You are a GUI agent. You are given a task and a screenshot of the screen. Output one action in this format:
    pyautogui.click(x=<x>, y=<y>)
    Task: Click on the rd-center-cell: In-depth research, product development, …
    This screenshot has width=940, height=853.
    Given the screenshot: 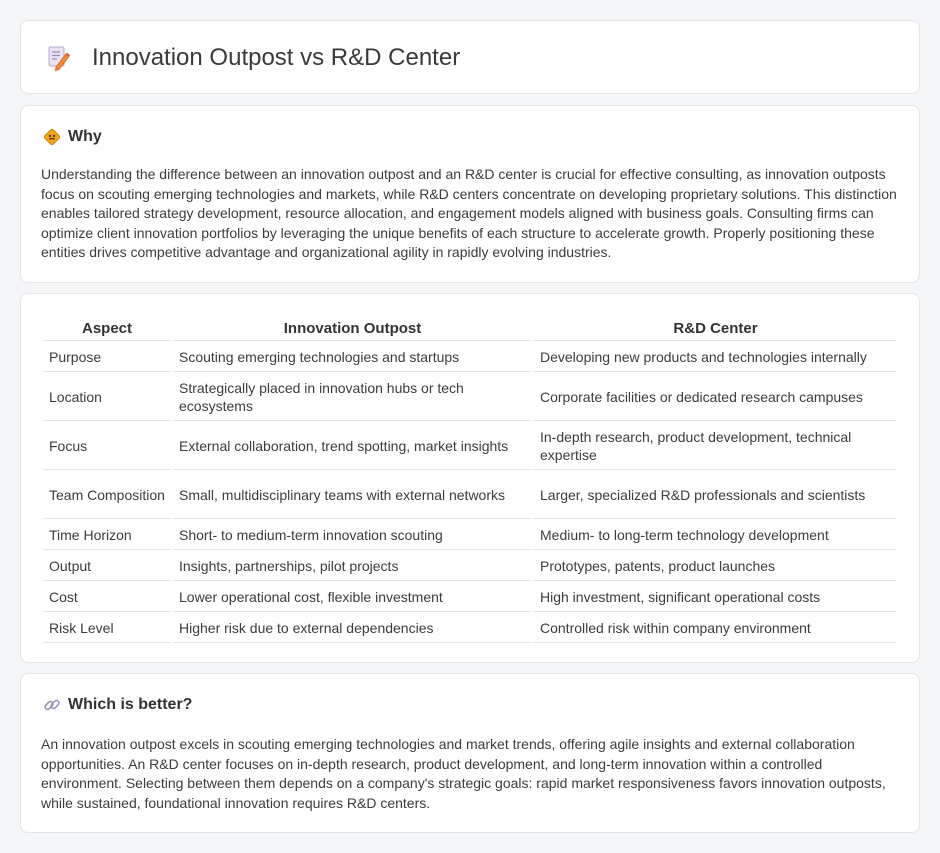 What is the action you would take?
    pyautogui.click(x=715, y=446)
    